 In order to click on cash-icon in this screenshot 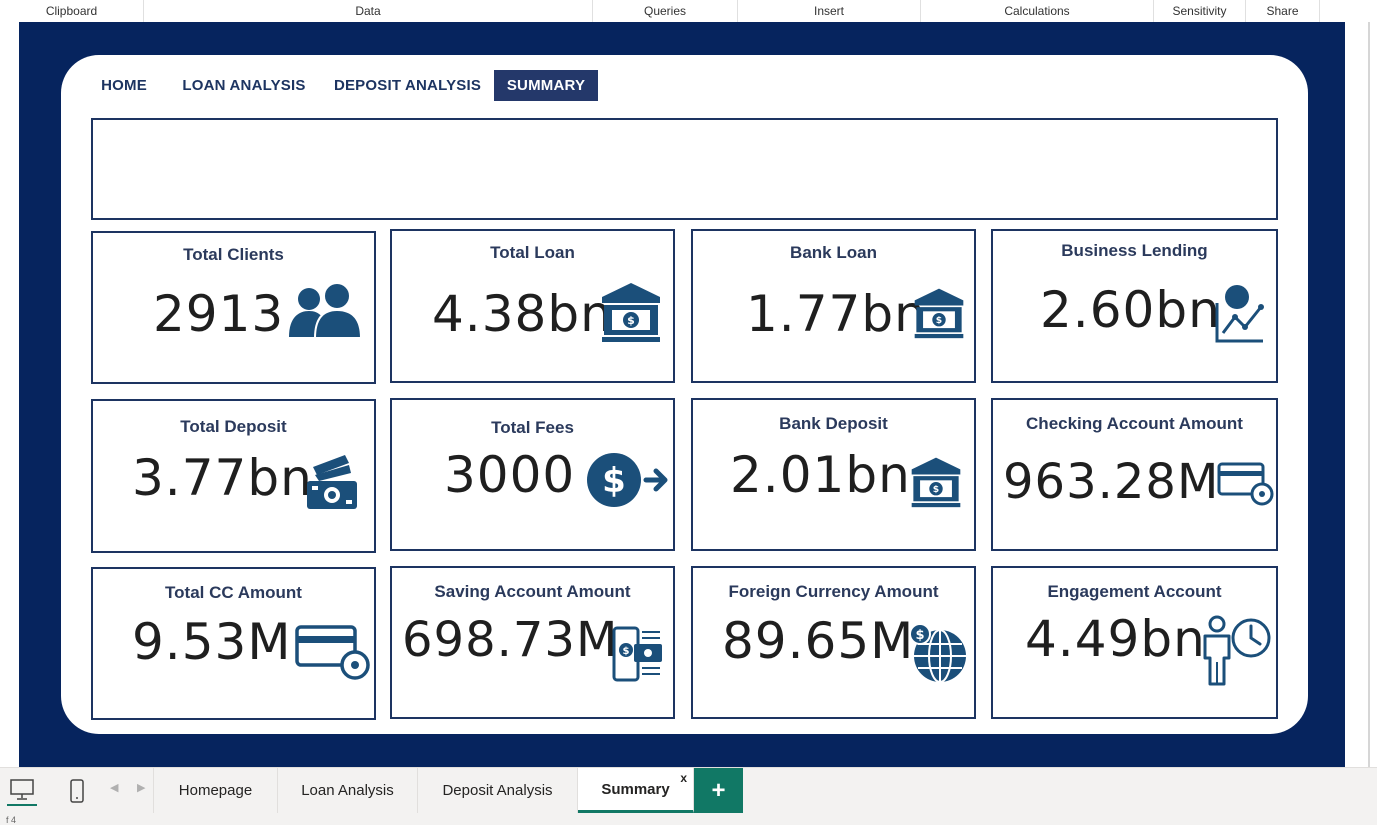, I will do `click(332, 482)`.